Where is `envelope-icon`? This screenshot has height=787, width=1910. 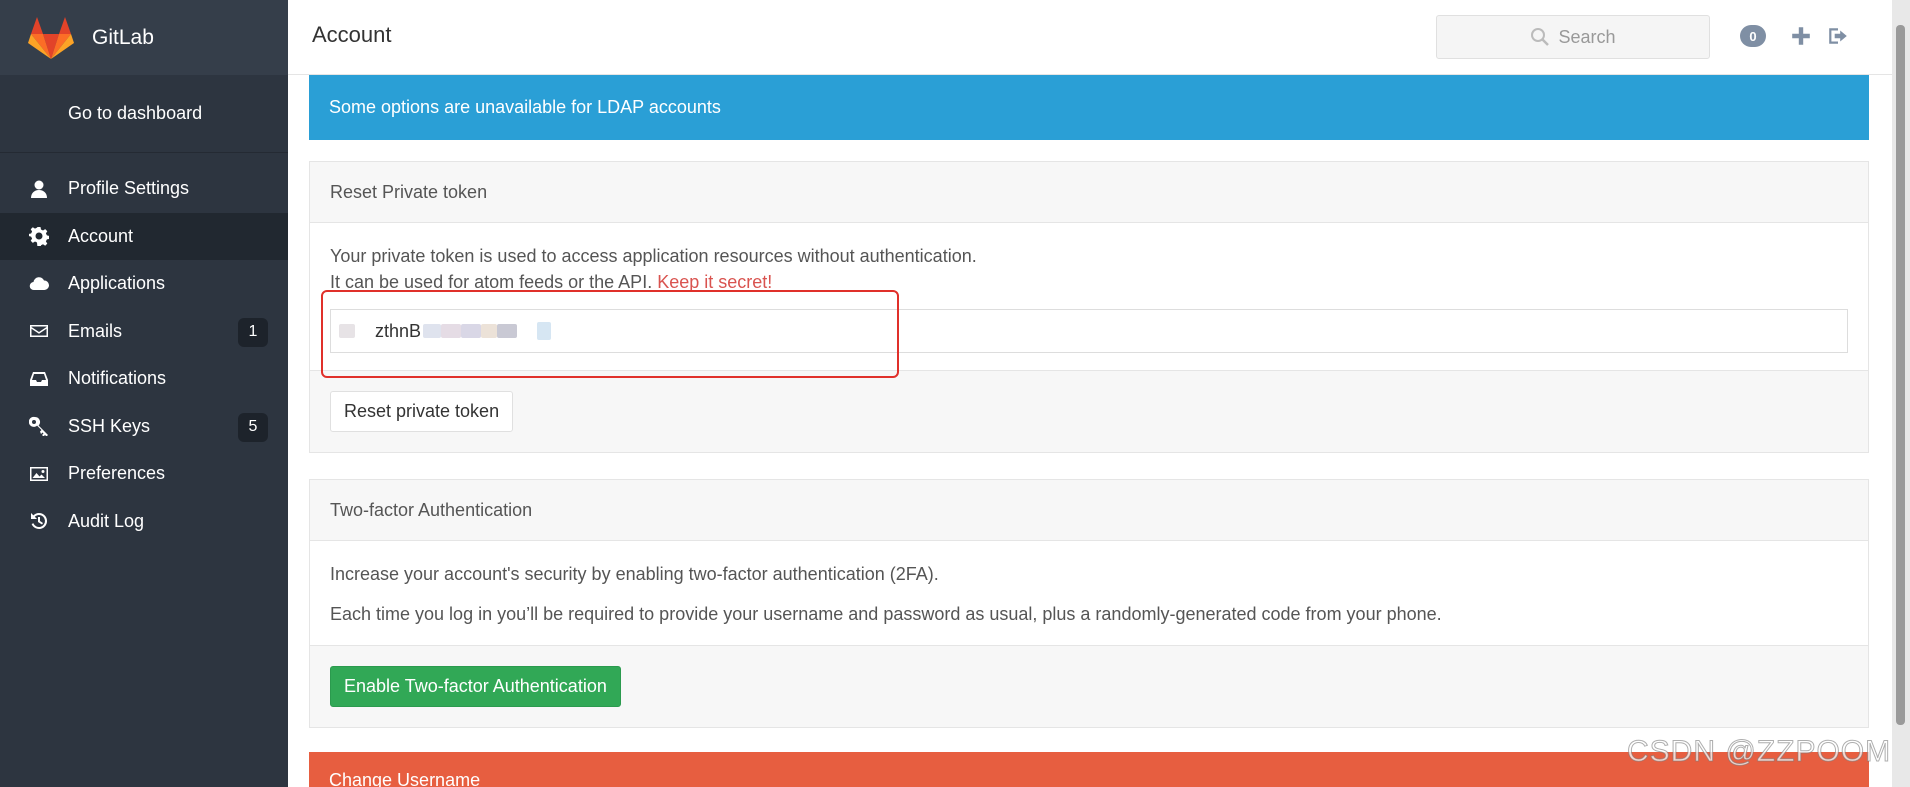
envelope-icon is located at coordinates (39, 331).